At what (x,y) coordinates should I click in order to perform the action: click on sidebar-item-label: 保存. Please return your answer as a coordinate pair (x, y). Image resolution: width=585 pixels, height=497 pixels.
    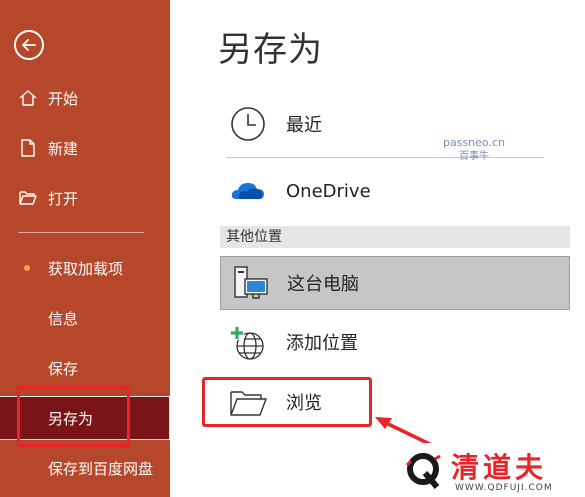
    Looking at the image, I should click on (63, 368).